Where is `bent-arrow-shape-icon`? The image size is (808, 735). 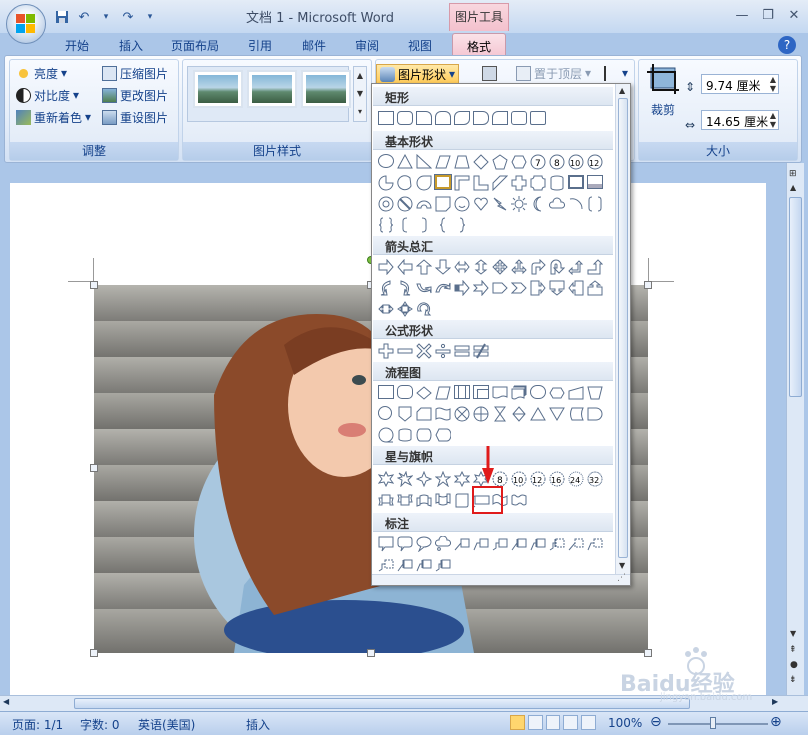 bent-arrow-shape-icon is located at coordinates (538, 267).